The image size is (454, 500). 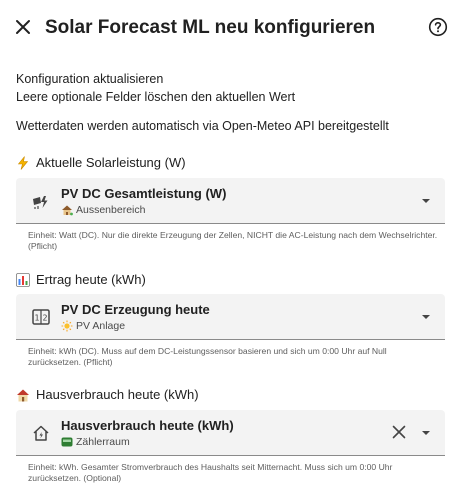 What do you see at coordinates (23, 279) in the screenshot?
I see `bar-chart-icon` at bounding box center [23, 279].